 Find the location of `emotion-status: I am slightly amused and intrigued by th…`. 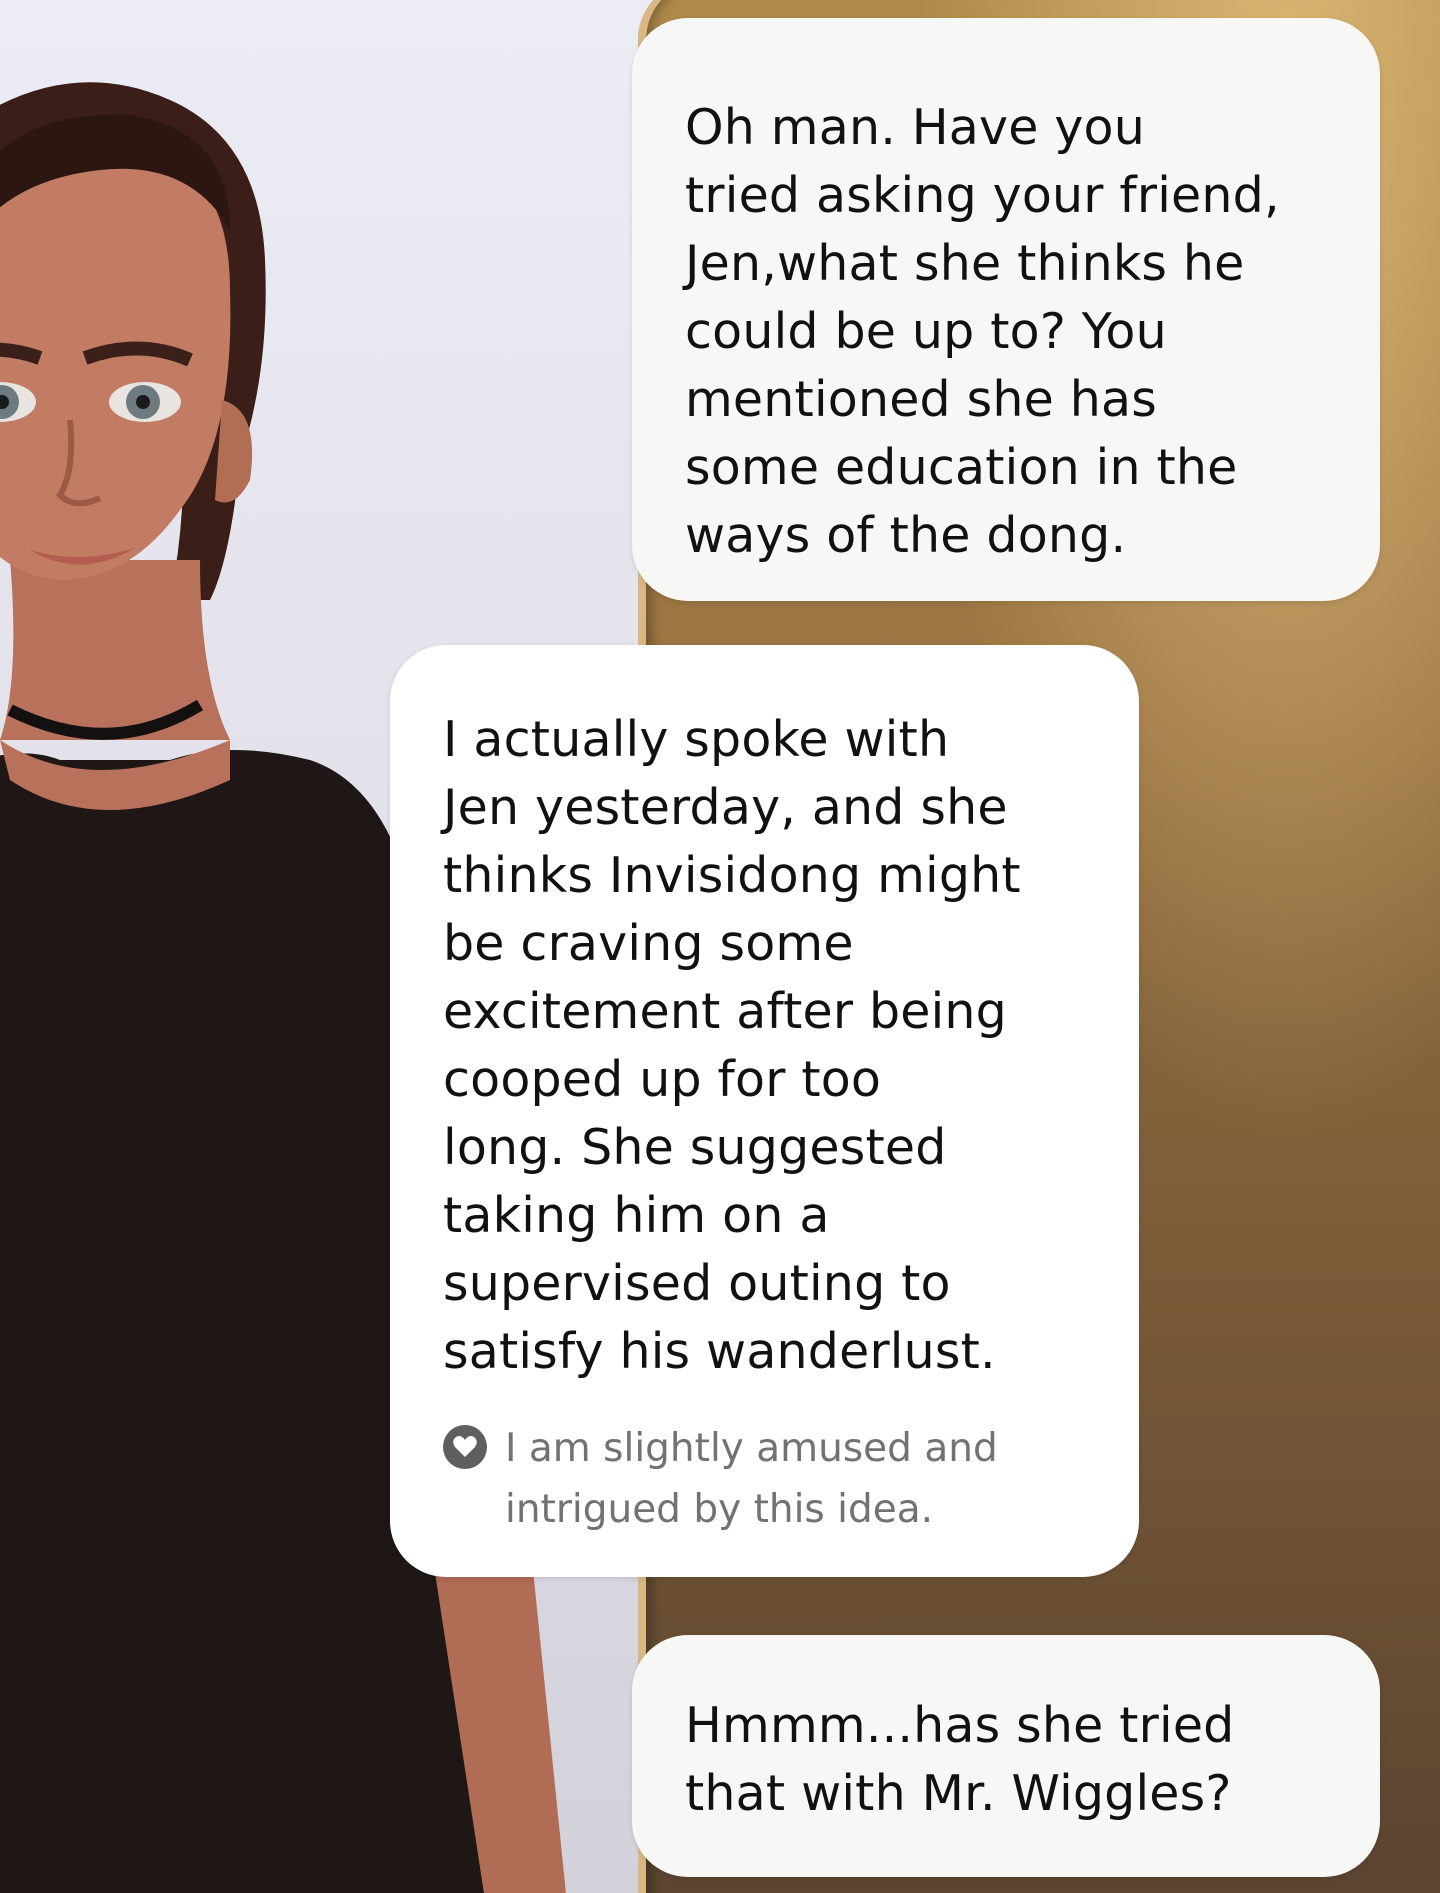

emotion-status: I am slightly amused and intrigued by th… is located at coordinates (720, 1479).